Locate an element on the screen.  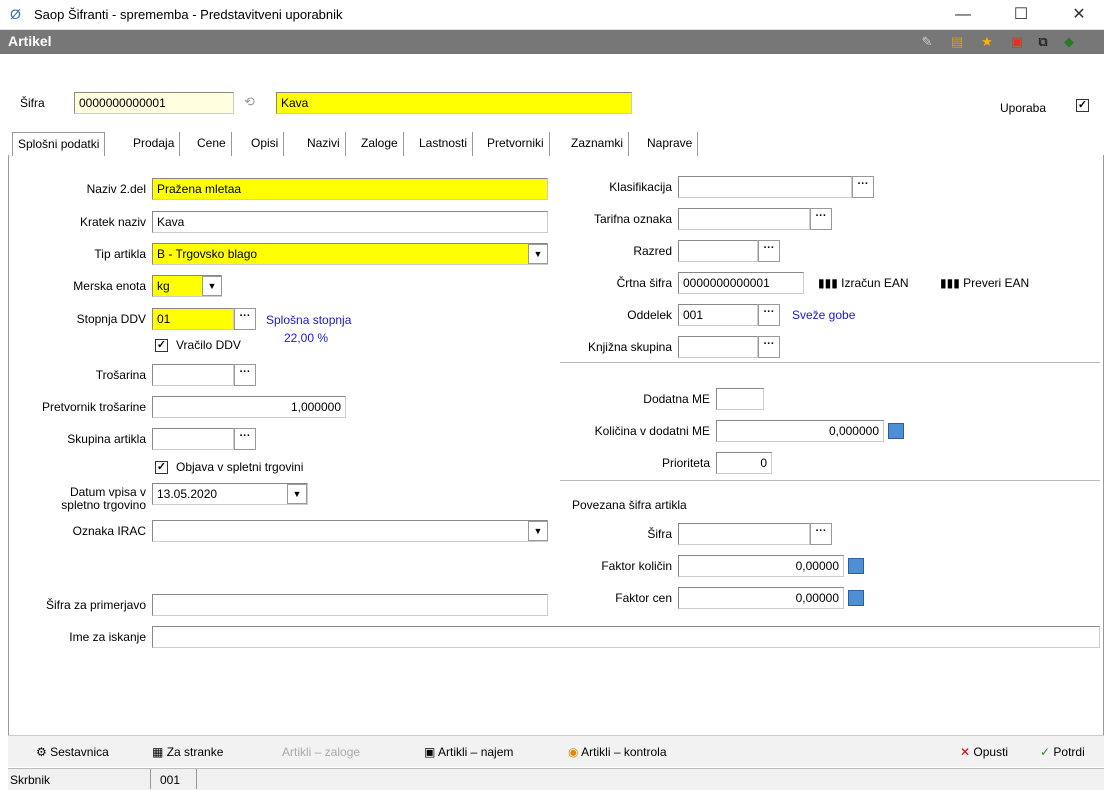
tab-zaznamki: Zaznamki is located at coordinates (598, 144).